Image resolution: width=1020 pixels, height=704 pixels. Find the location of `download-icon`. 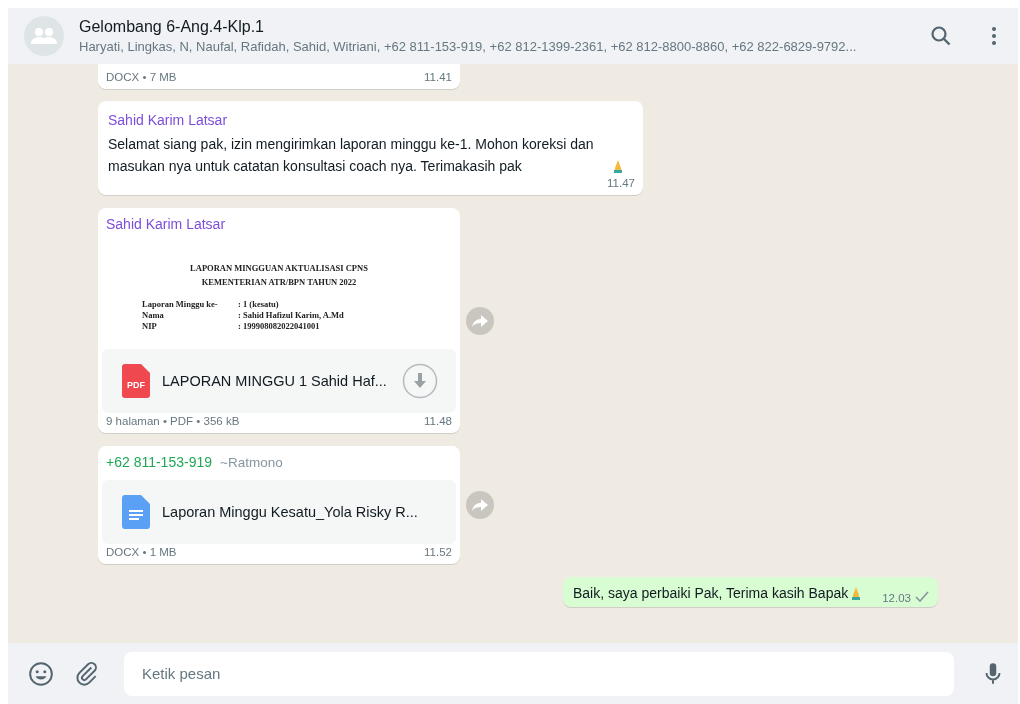

download-icon is located at coordinates (420, 381).